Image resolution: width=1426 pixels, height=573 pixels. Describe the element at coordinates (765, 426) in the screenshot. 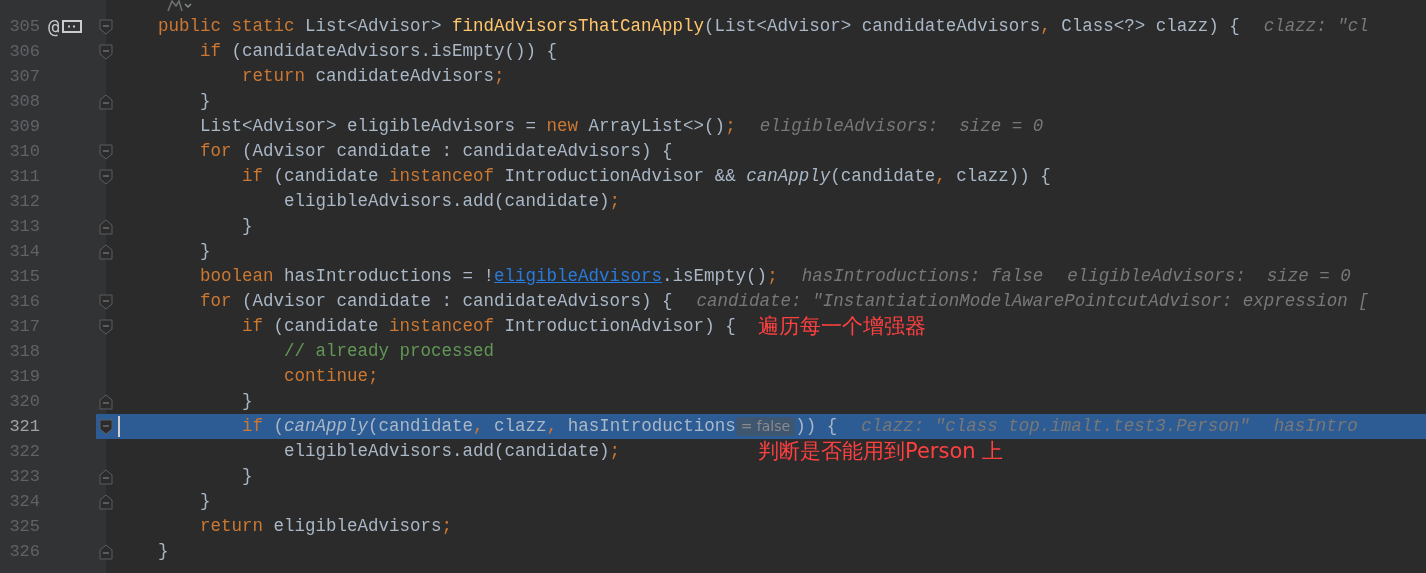

I see `inlay-hint: = false` at that location.